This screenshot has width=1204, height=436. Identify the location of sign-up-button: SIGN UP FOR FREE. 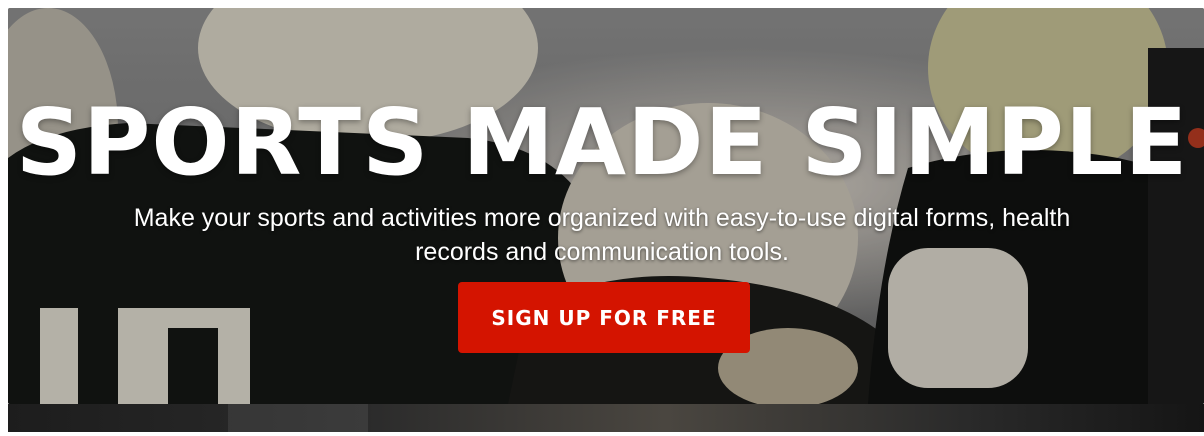
(604, 317).